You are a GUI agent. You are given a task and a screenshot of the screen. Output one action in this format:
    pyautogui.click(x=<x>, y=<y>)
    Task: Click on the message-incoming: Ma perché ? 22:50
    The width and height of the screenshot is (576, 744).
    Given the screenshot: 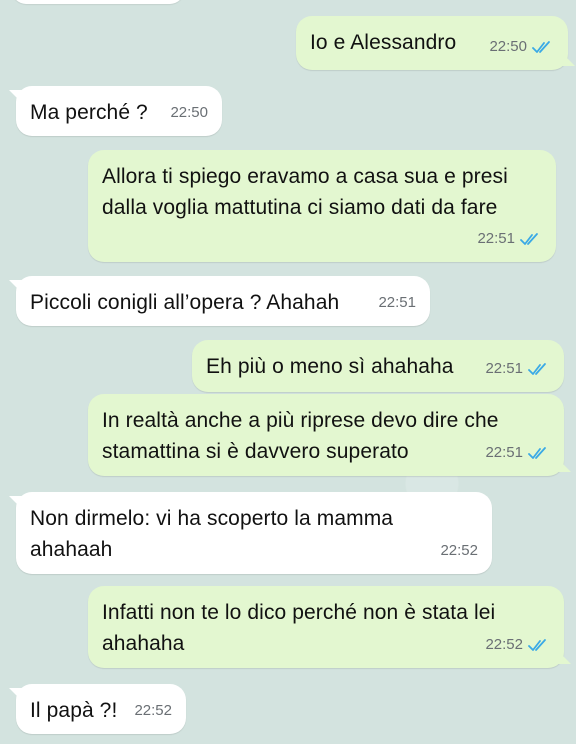 What is the action you would take?
    pyautogui.click(x=119, y=111)
    